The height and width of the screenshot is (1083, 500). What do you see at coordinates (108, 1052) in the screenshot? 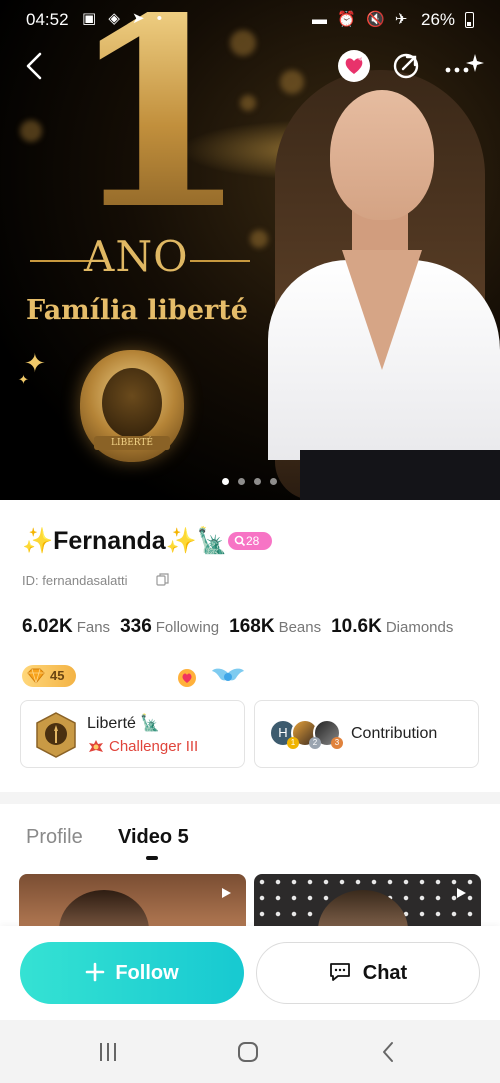
I see `recents-icon` at bounding box center [108, 1052].